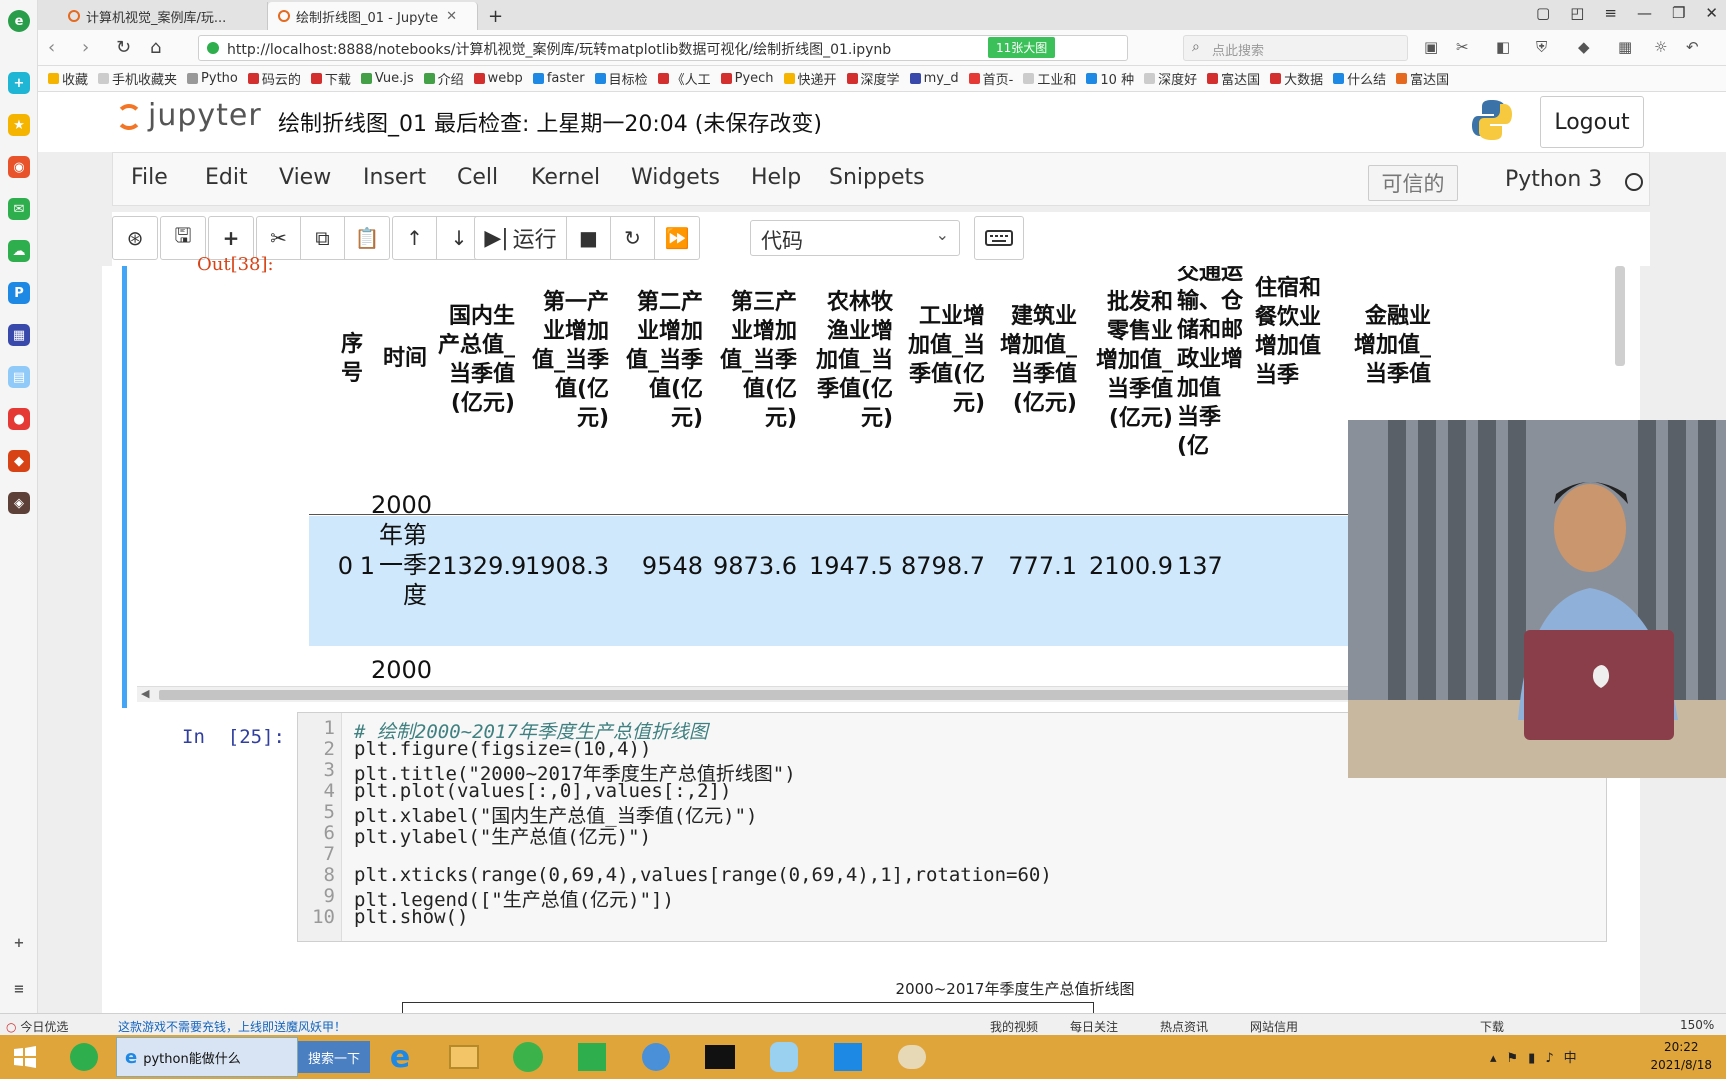 This screenshot has width=1726, height=1079. What do you see at coordinates (207, 1057) in the screenshot?
I see `taskbar-active-window: e python能做什么` at bounding box center [207, 1057].